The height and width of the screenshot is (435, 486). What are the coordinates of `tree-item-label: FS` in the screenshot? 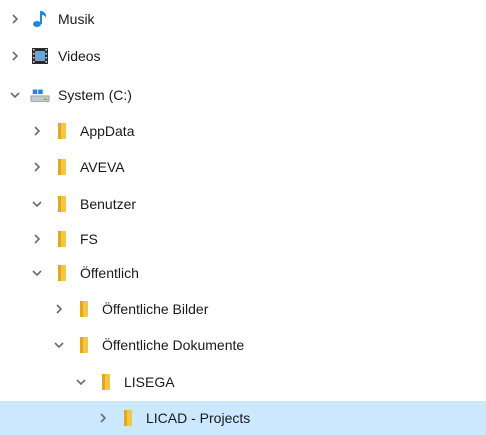 It's located at (89, 239).